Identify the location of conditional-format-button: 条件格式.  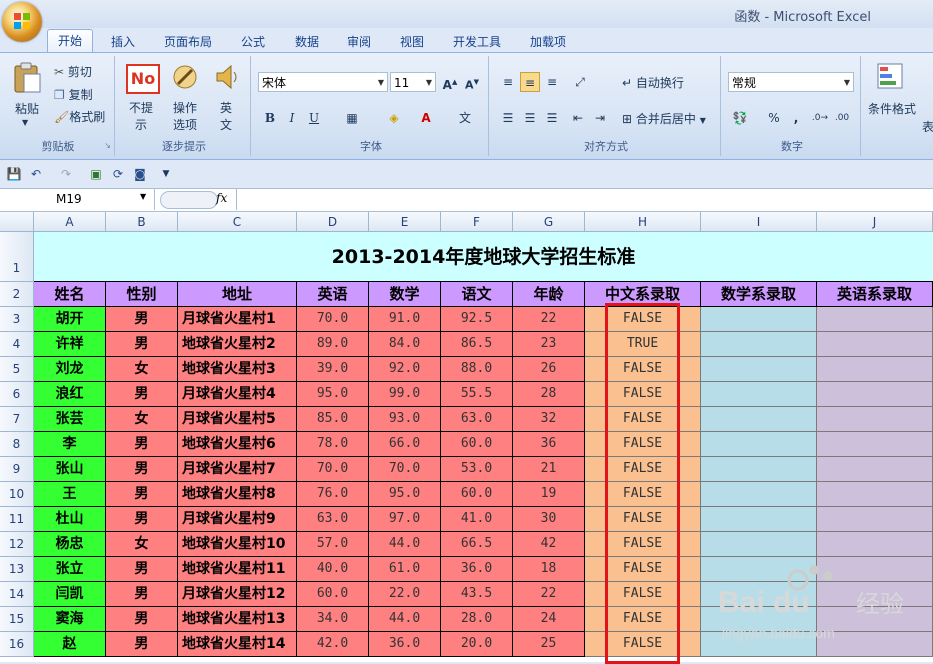
(892, 108).